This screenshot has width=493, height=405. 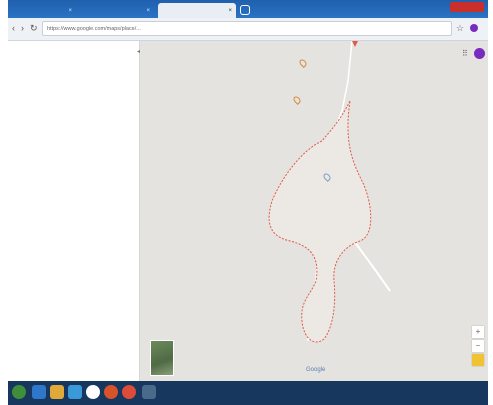 I want to click on poi-top, so click(x=303, y=63).